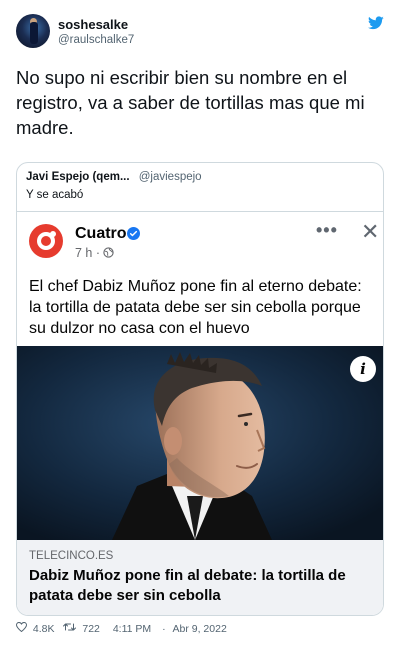 Image resolution: width=400 pixels, height=646 pixels. I want to click on avatar, so click(33, 31).